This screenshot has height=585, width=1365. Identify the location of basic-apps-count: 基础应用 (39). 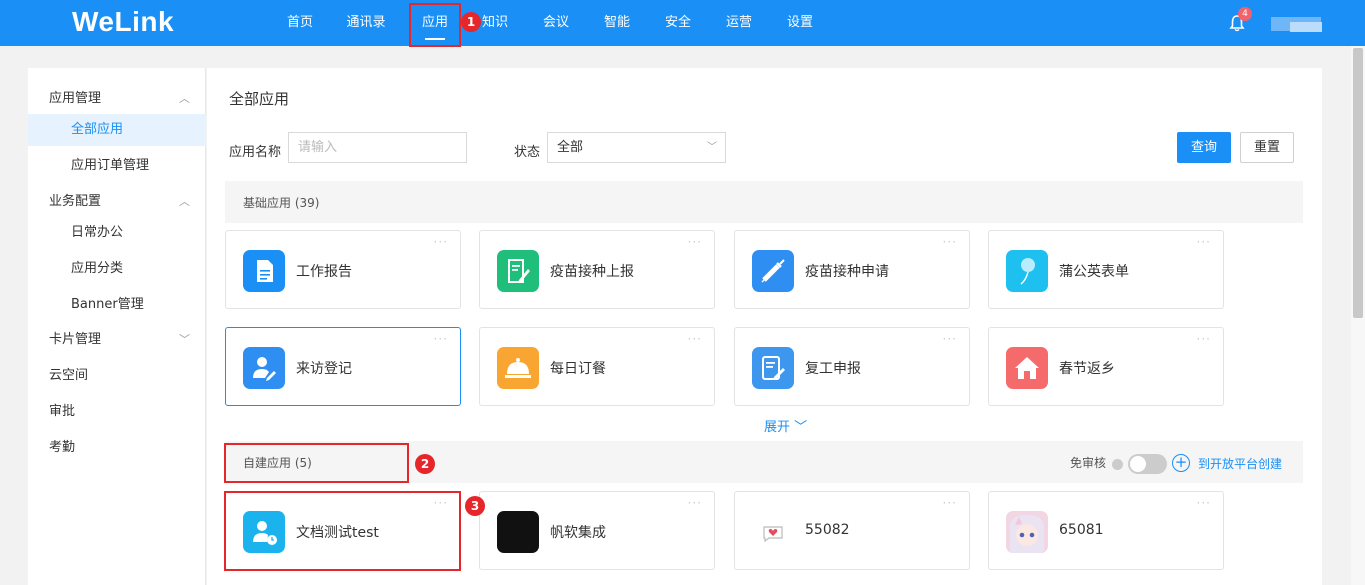
(281, 203).